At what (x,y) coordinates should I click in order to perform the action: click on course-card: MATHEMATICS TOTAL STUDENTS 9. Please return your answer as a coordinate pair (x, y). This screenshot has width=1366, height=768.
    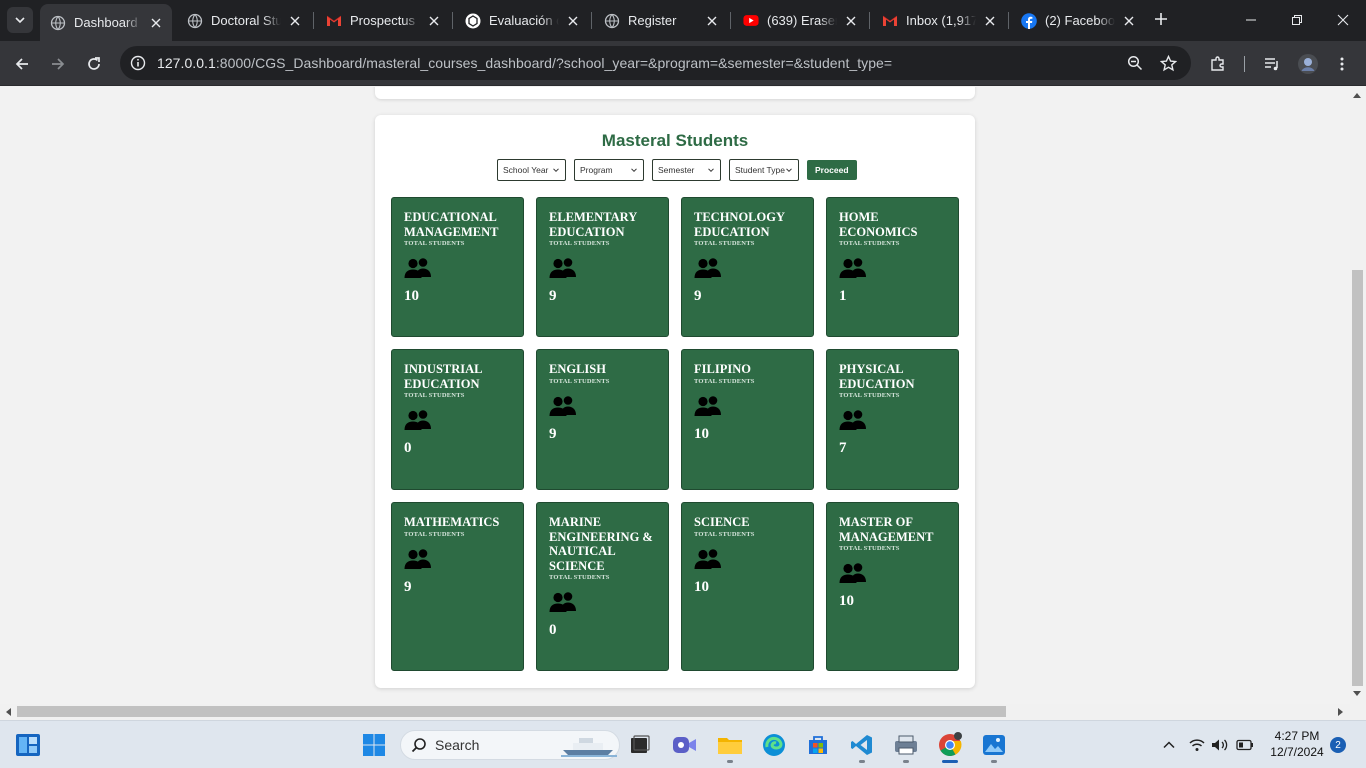
    Looking at the image, I should click on (457, 586).